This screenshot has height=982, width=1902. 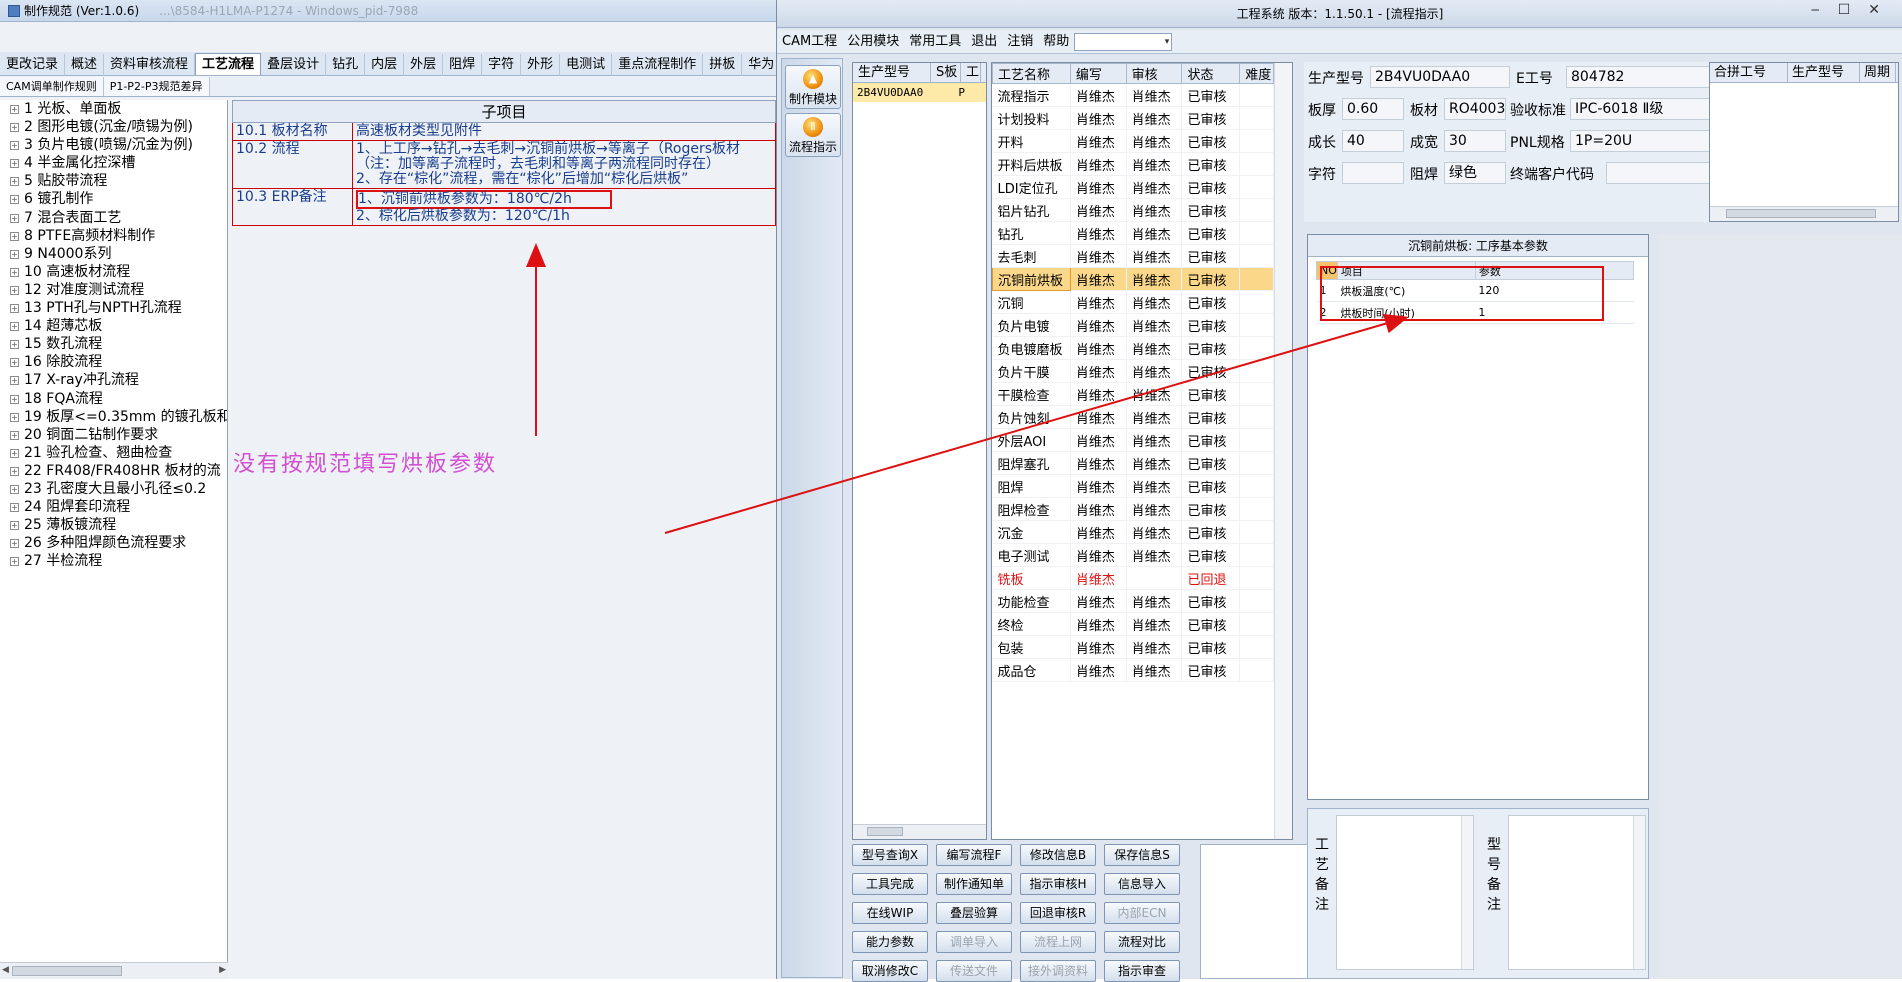 What do you see at coordinates (1475, 173) in the screenshot?
I see `field-solder-mask: 绿色` at bounding box center [1475, 173].